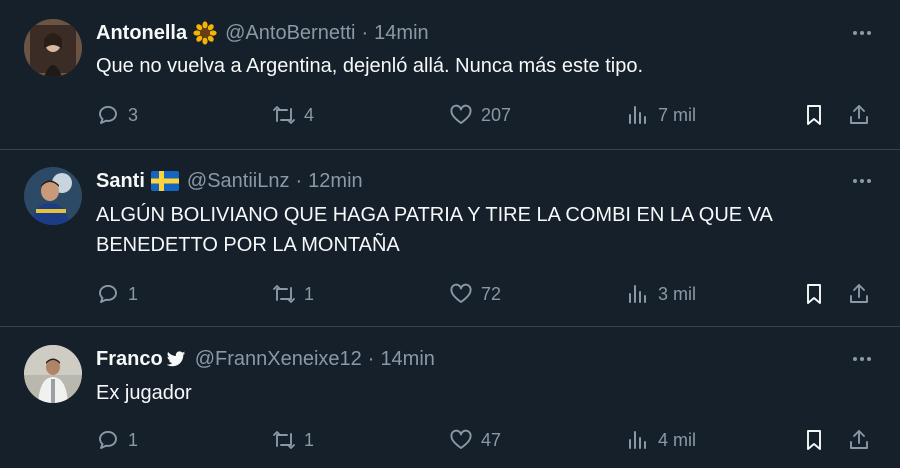  What do you see at coordinates (133, 114) in the screenshot?
I see `reply-count: 3` at bounding box center [133, 114].